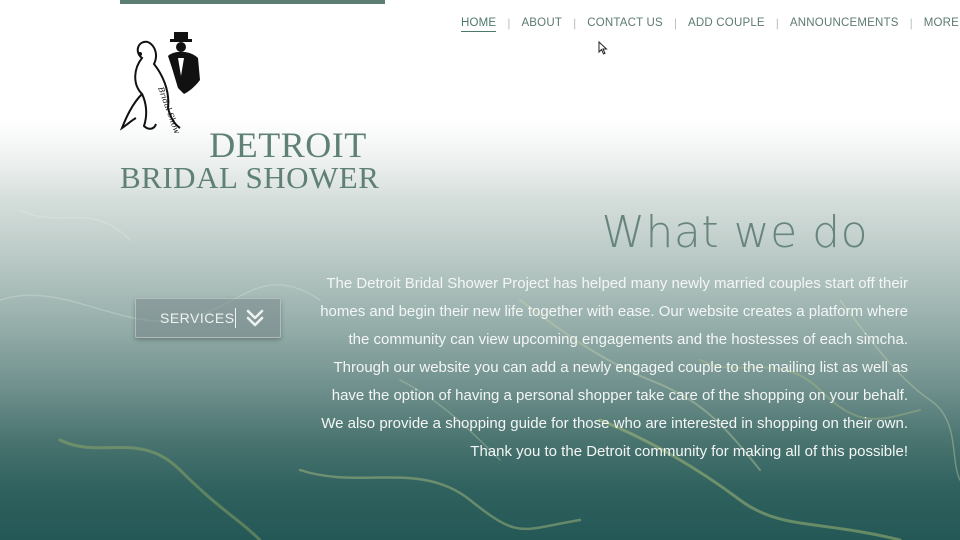 The height and width of the screenshot is (540, 960). What do you see at coordinates (541, 23) in the screenshot?
I see `nav-about: ABOUT` at bounding box center [541, 23].